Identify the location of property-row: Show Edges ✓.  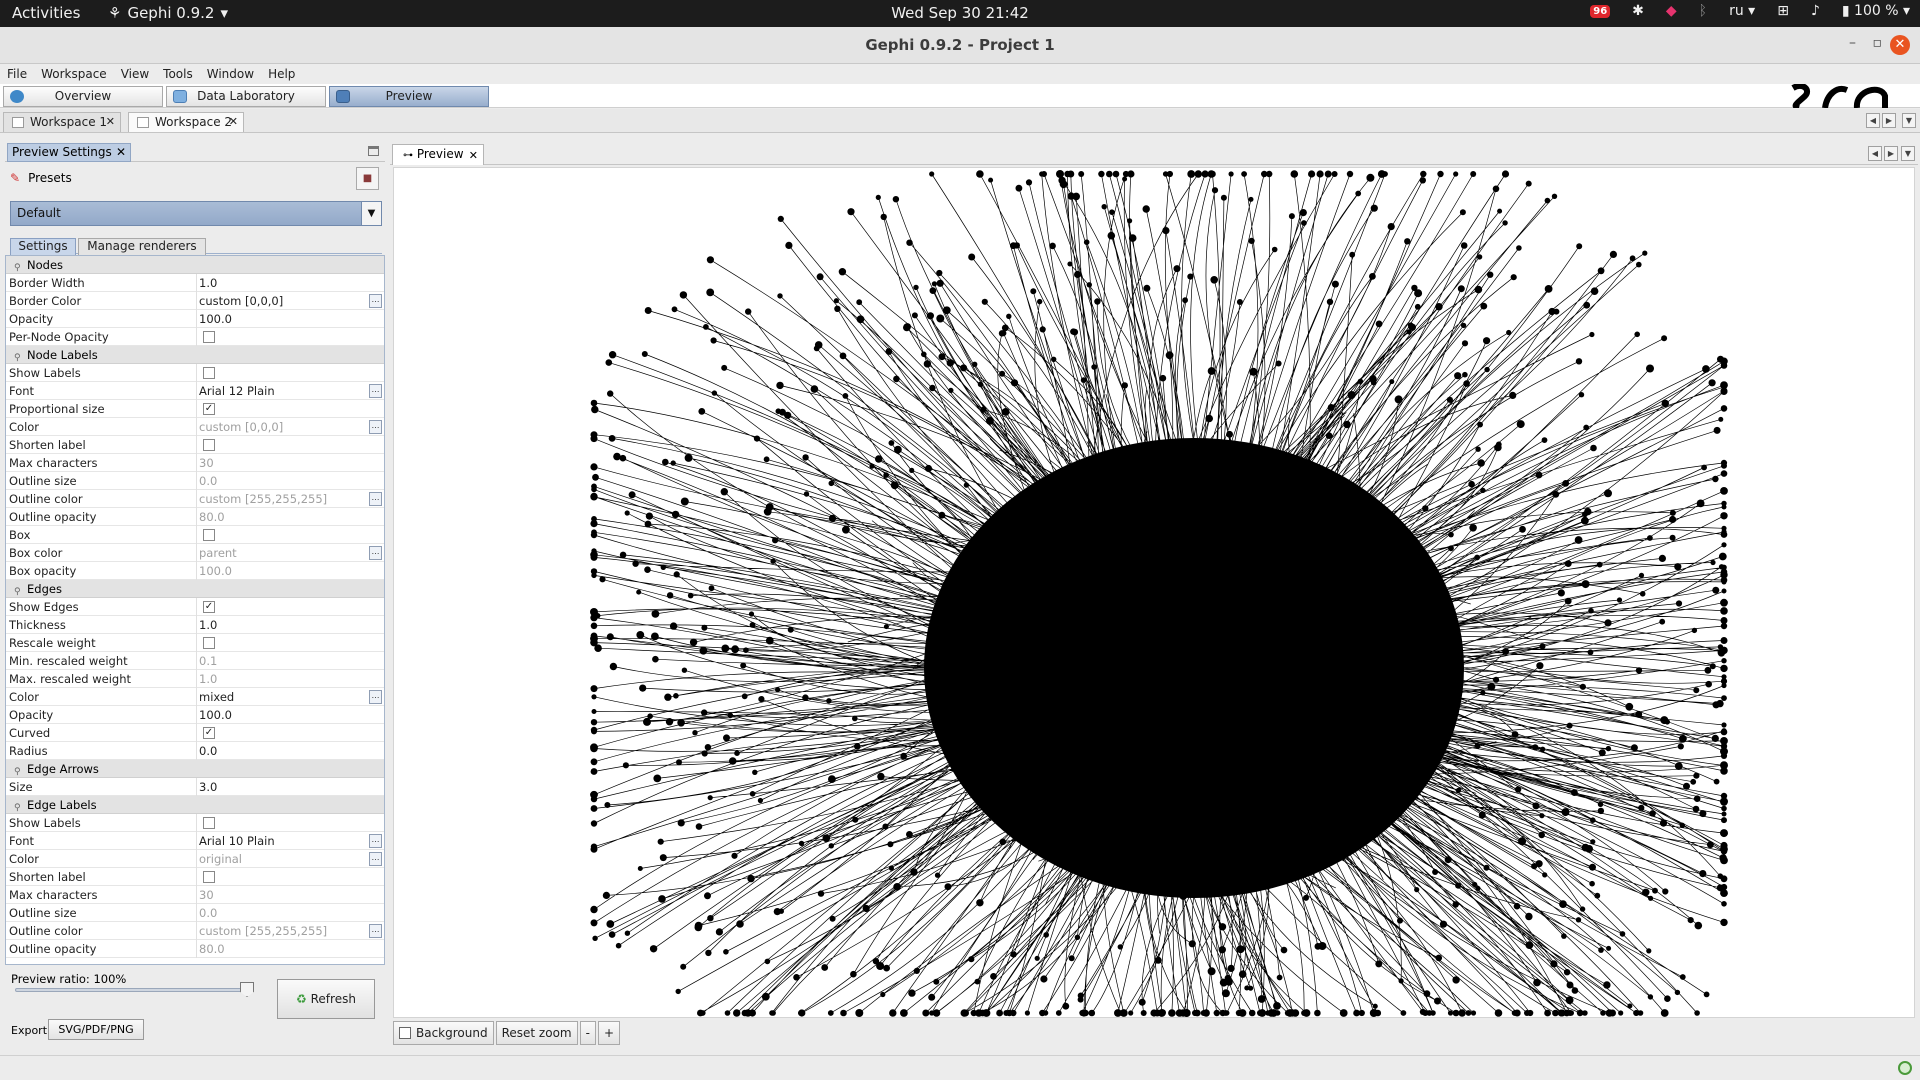
(195, 607).